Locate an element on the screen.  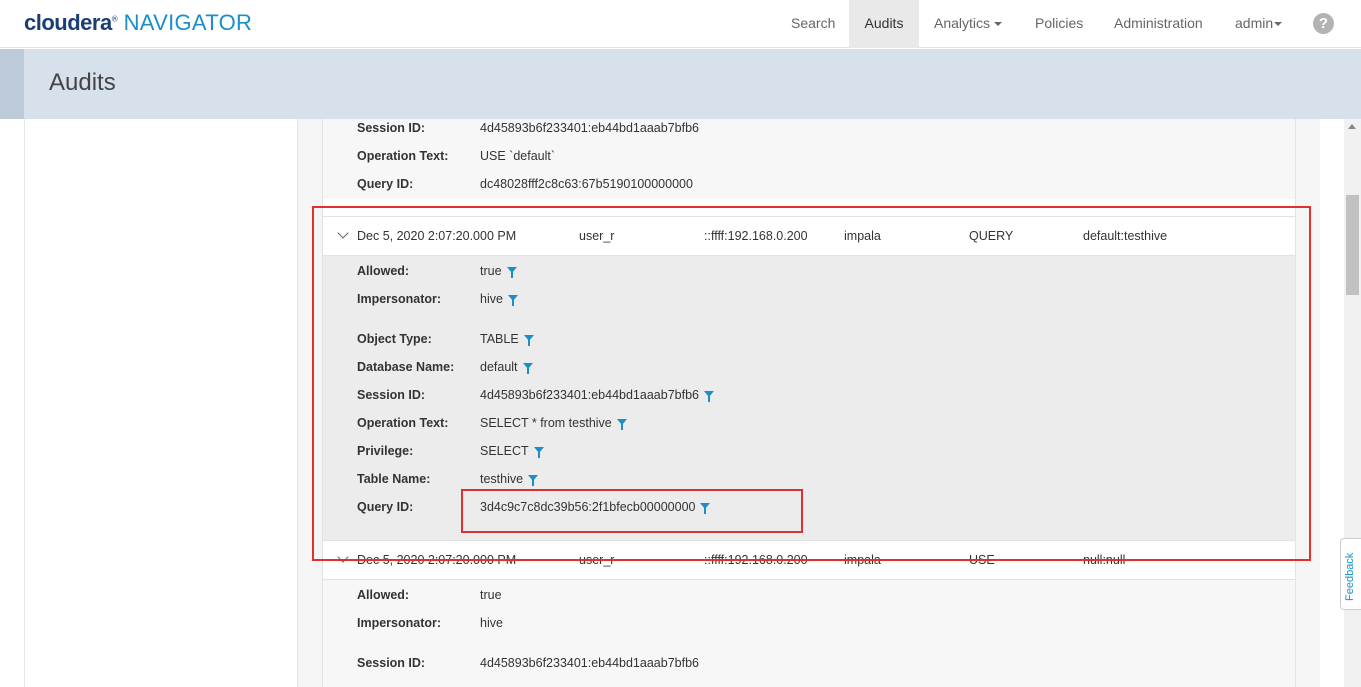
page-title: Audits is located at coordinates (82, 82).